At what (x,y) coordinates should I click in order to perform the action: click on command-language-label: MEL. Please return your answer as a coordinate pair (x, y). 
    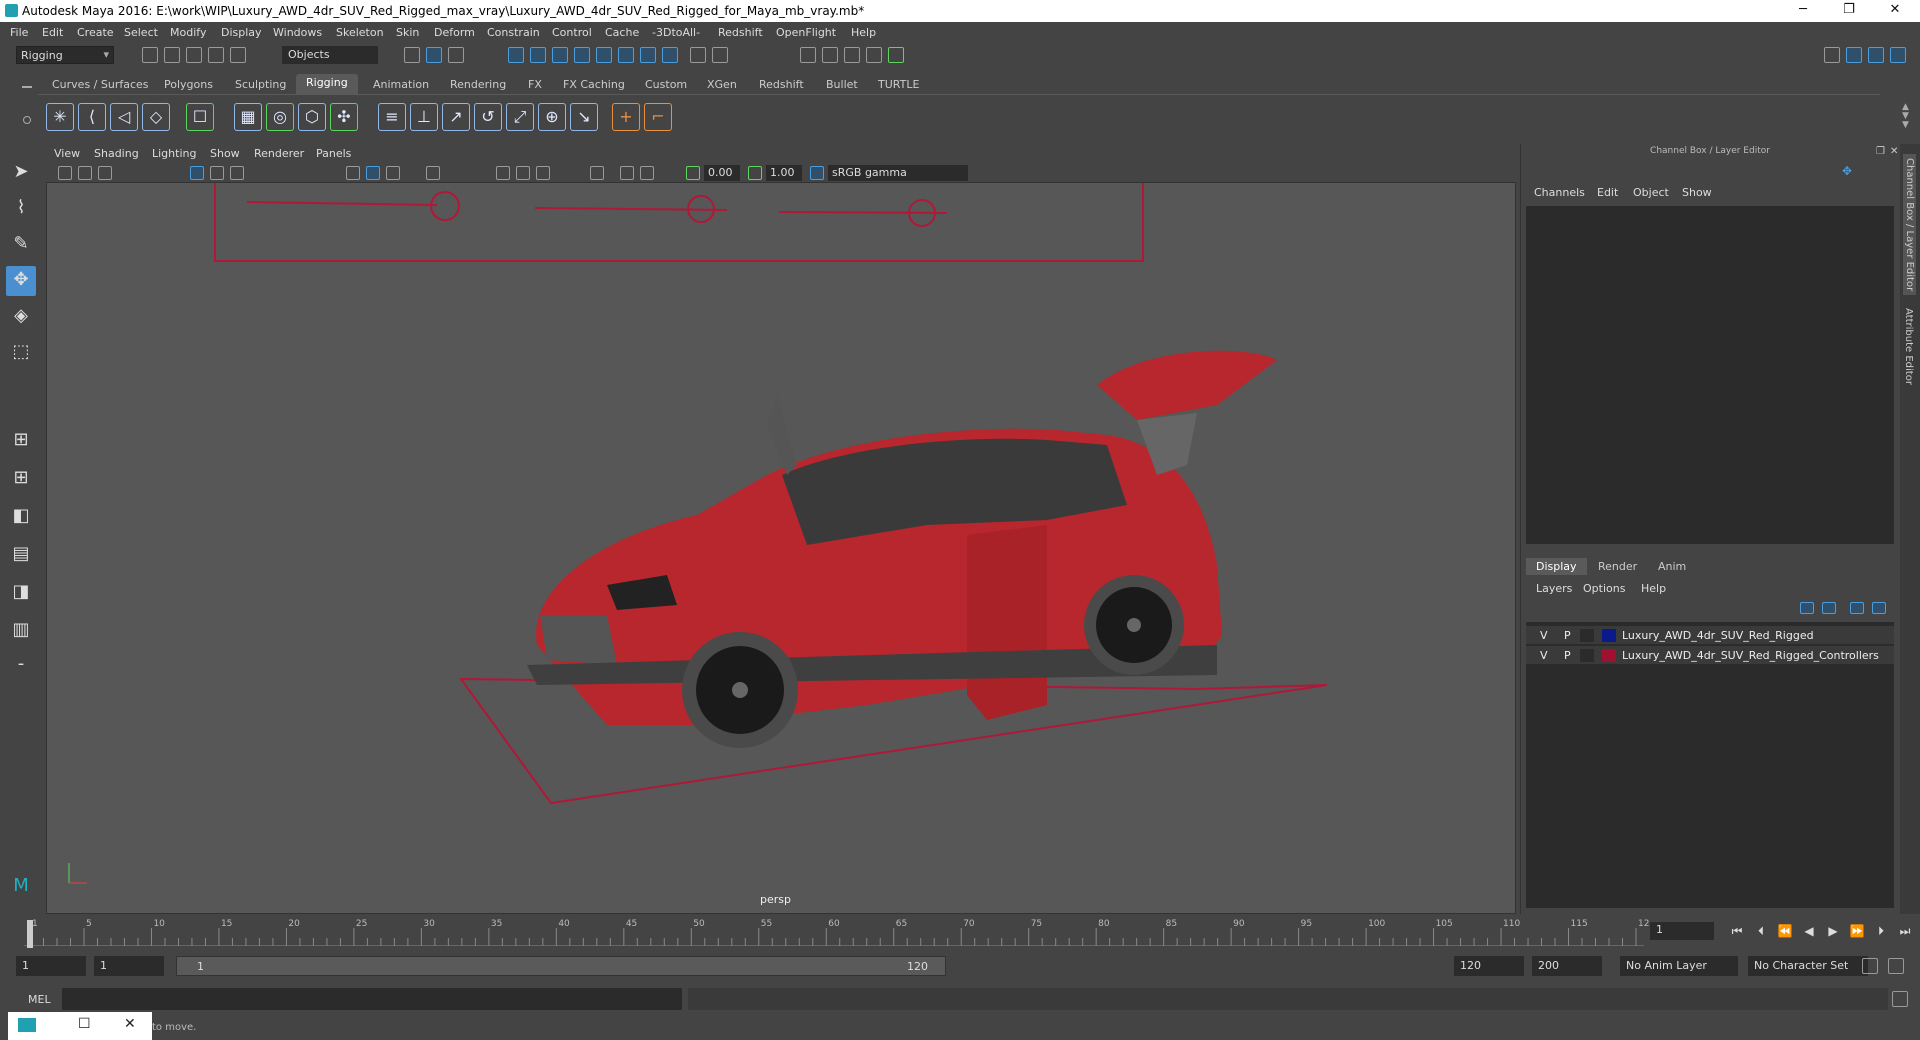
    Looking at the image, I should click on (39, 999).